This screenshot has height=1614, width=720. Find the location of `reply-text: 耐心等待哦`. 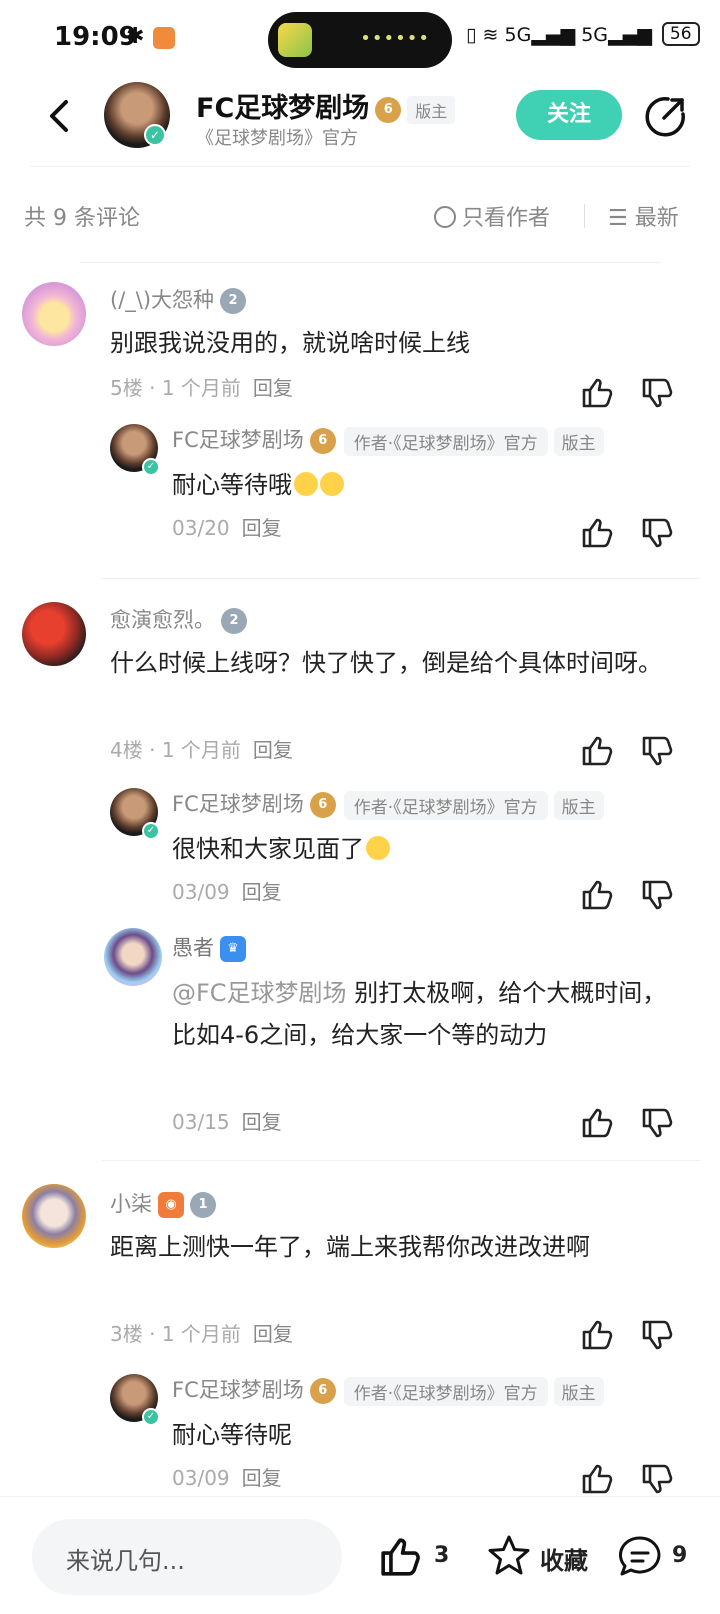

reply-text: 耐心等待哦 is located at coordinates (422, 485).